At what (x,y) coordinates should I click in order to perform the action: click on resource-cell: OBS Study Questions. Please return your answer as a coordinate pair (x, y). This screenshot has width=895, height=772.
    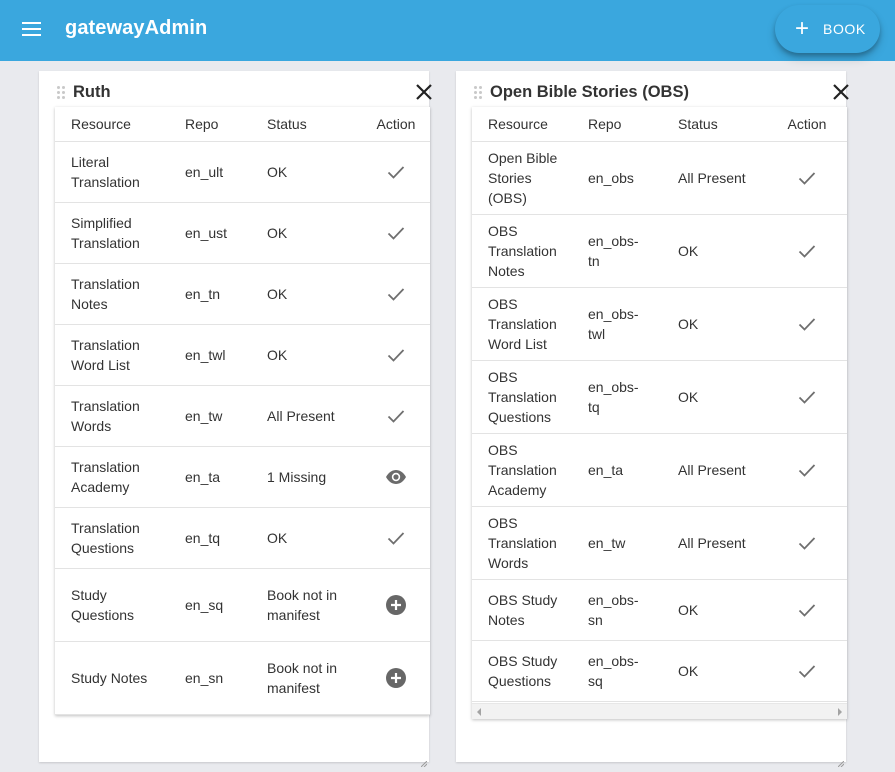
    Looking at the image, I should click on (530, 671).